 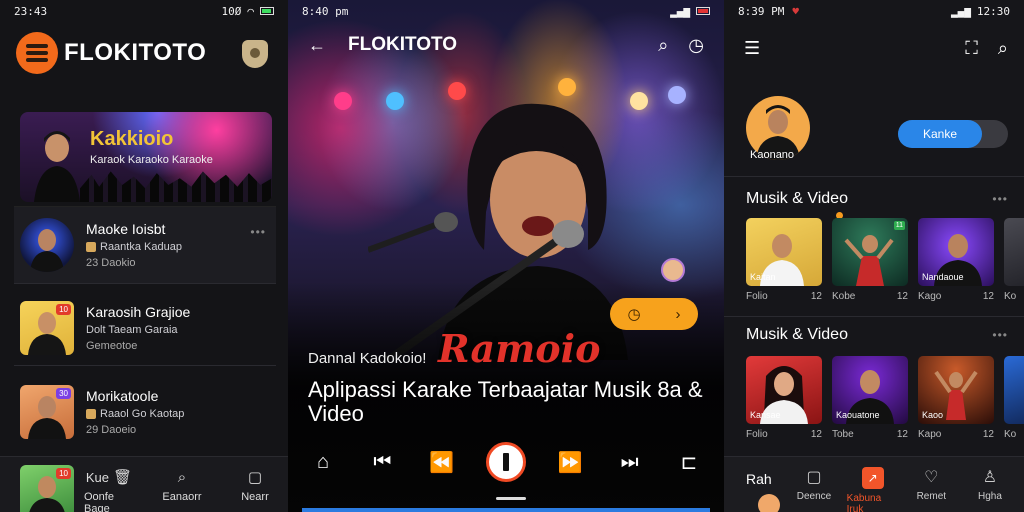 I want to click on cast-icon: ⛶, so click(x=971, y=48).